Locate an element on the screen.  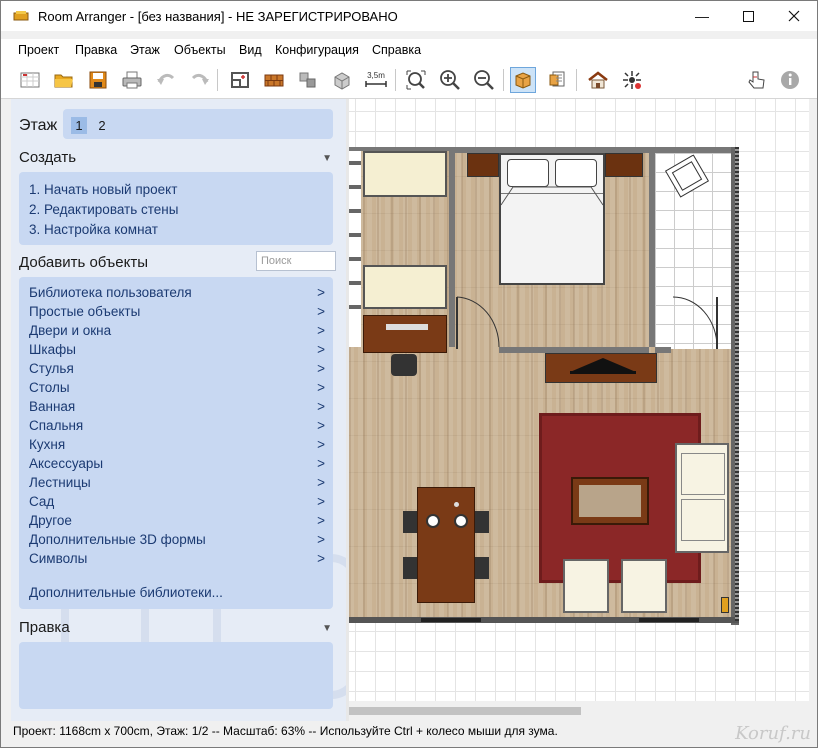
new-project-button is located at coordinates (30, 80).